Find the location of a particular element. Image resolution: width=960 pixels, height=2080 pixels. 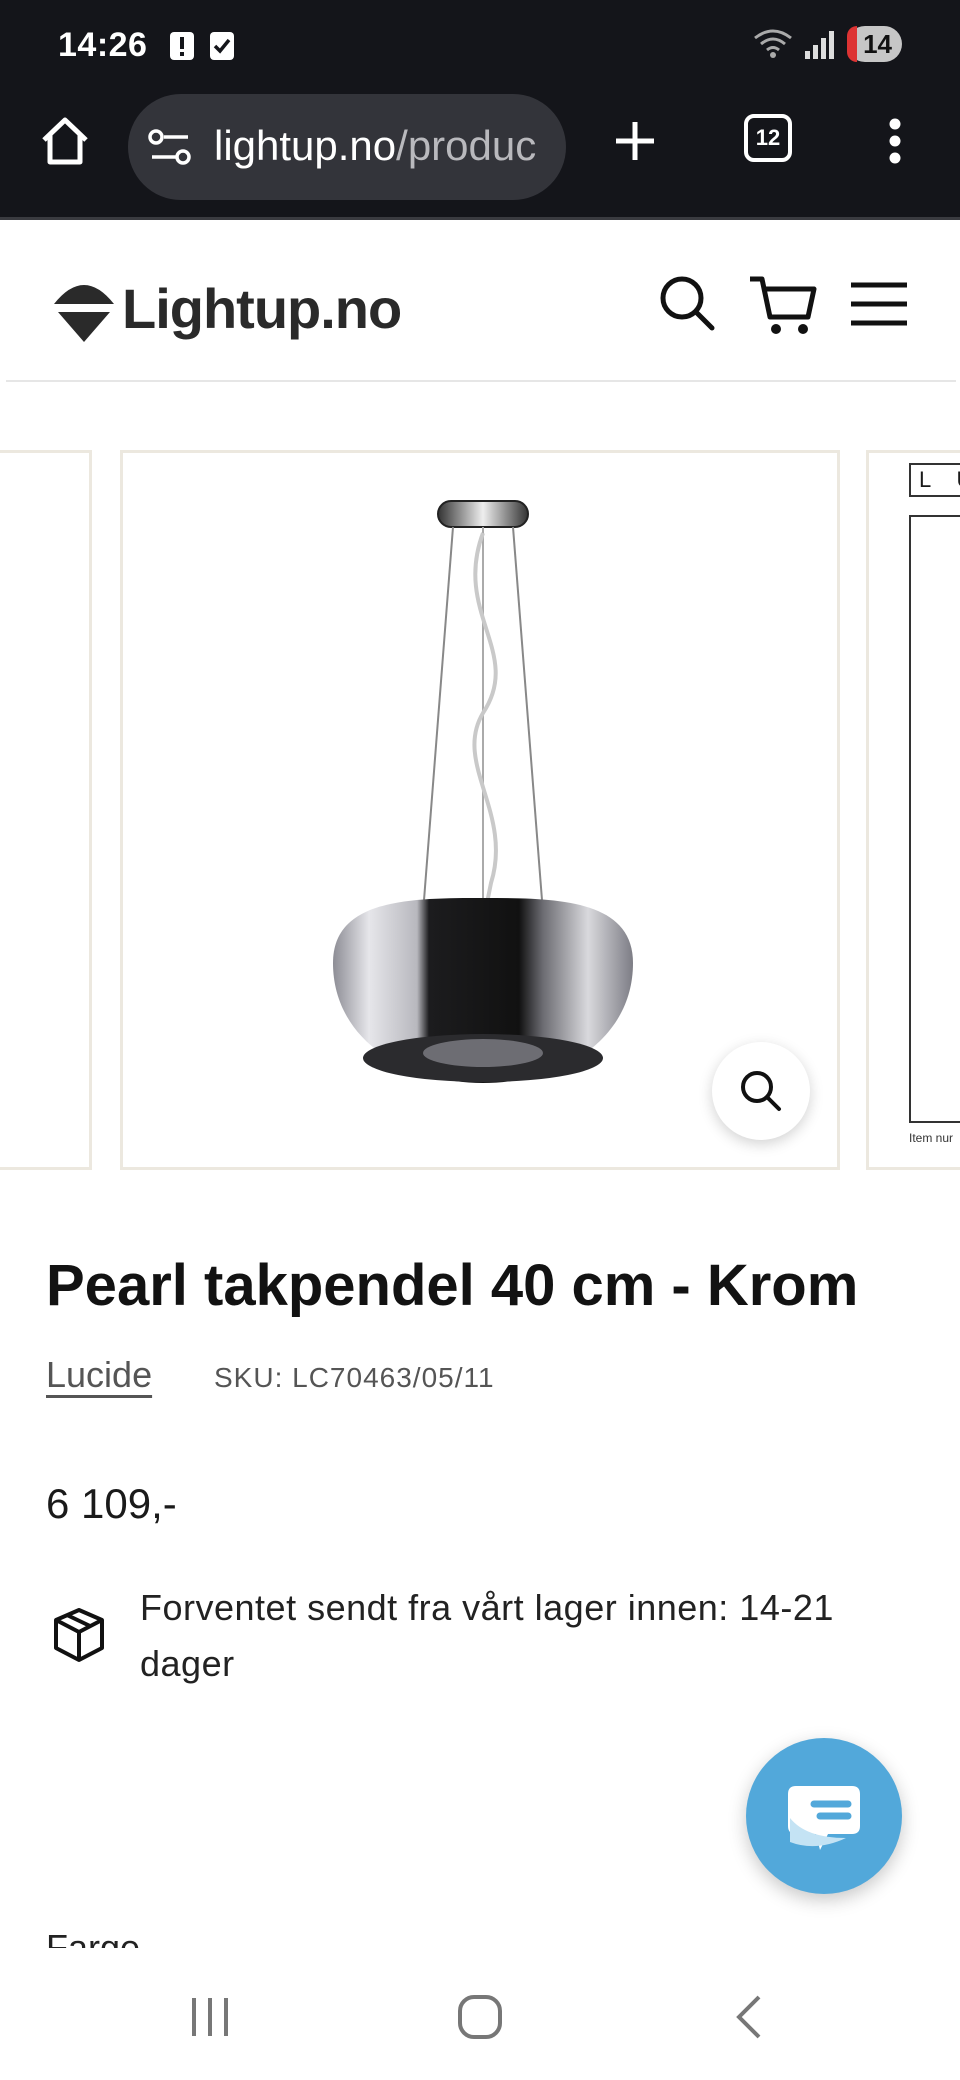

browser-menu-button is located at coordinates (895, 141).